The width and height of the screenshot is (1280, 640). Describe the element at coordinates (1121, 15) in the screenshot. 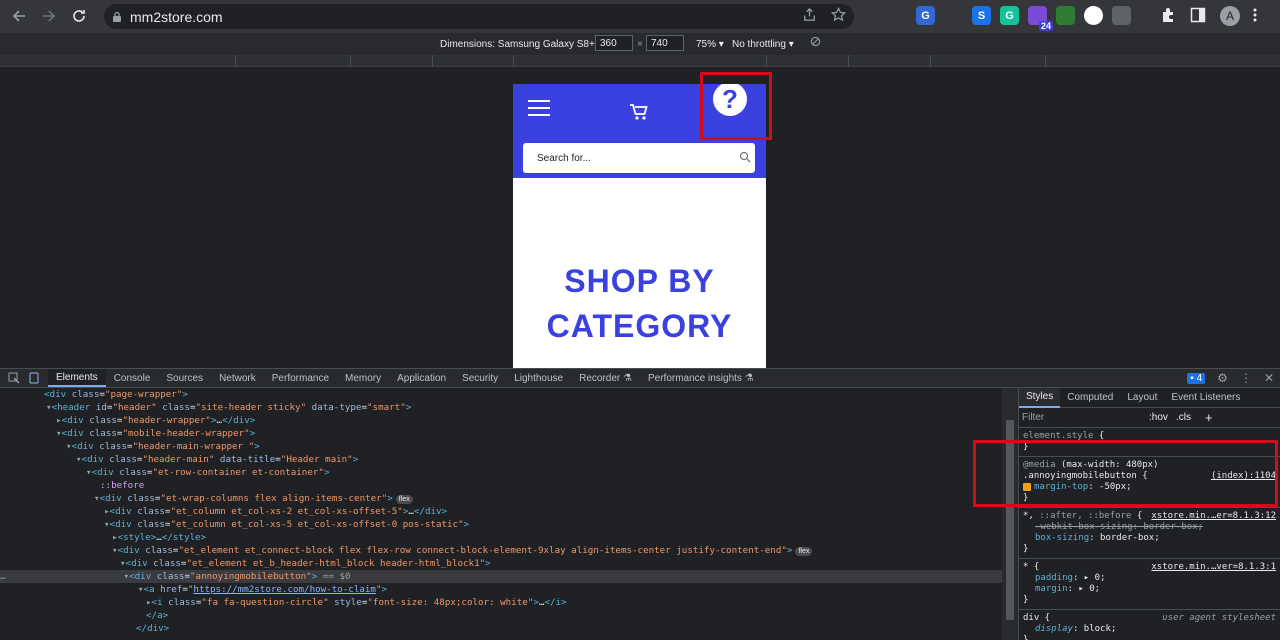

I see `screen-extension-icon` at that location.